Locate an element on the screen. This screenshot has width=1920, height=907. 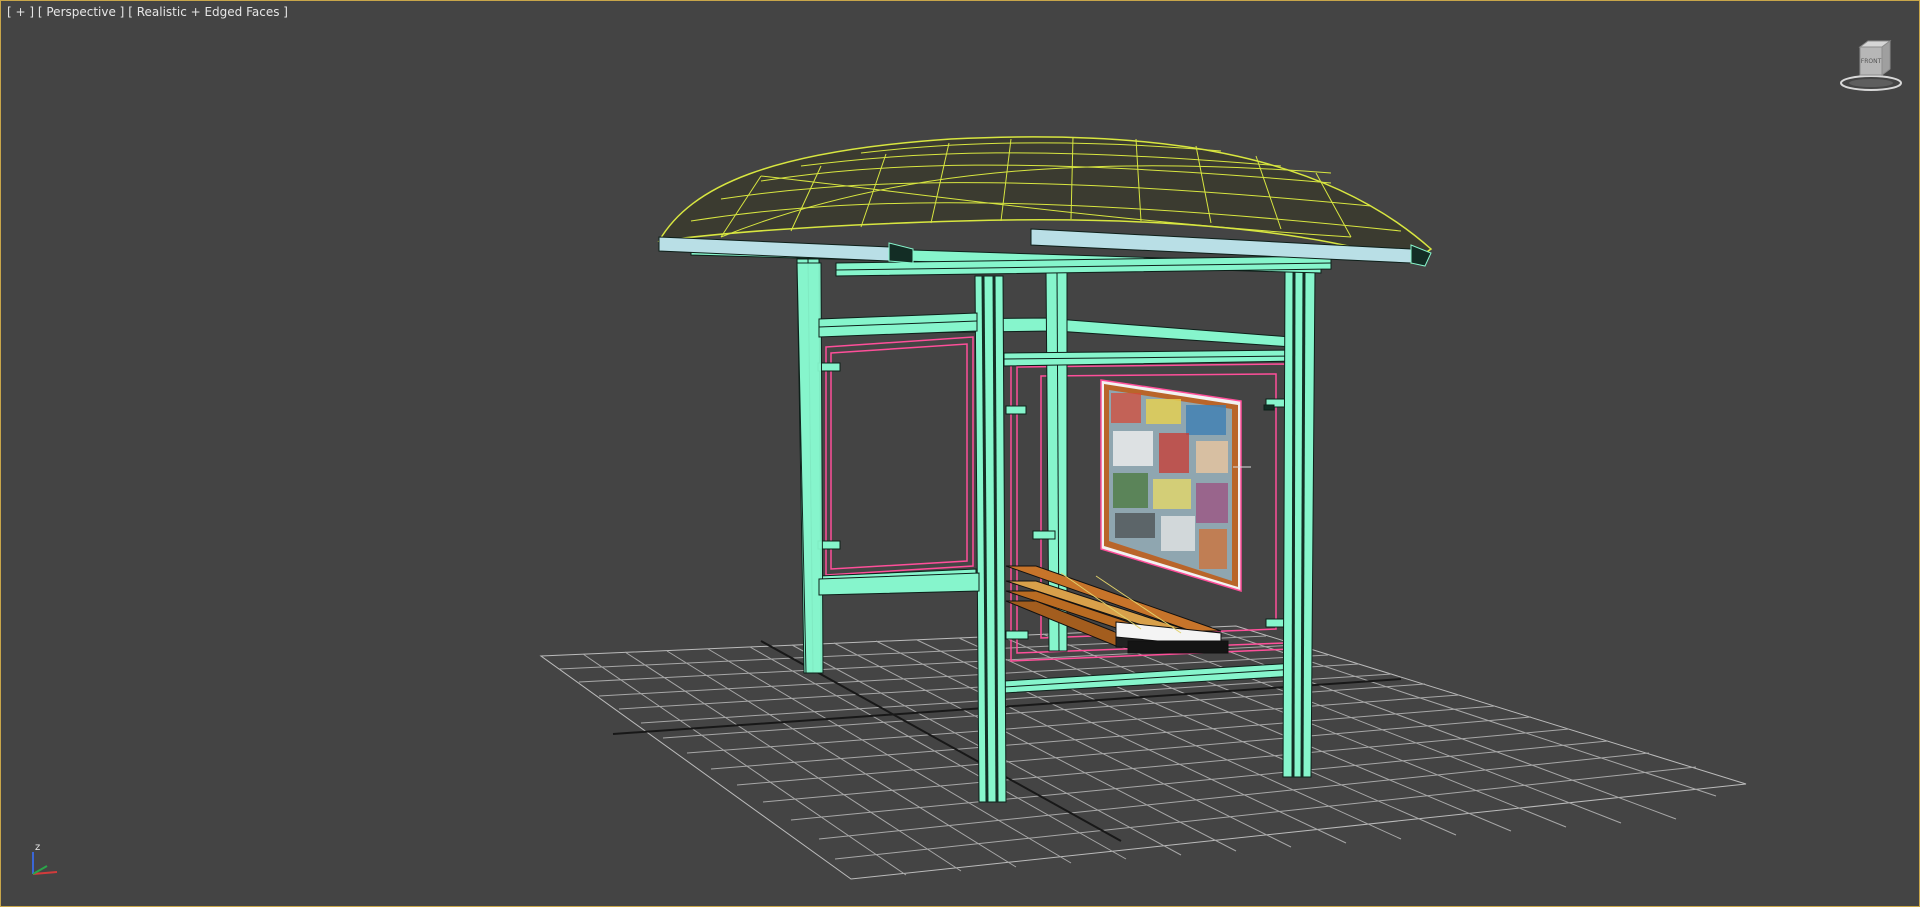
advertising-poster is located at coordinates (1175, 486).